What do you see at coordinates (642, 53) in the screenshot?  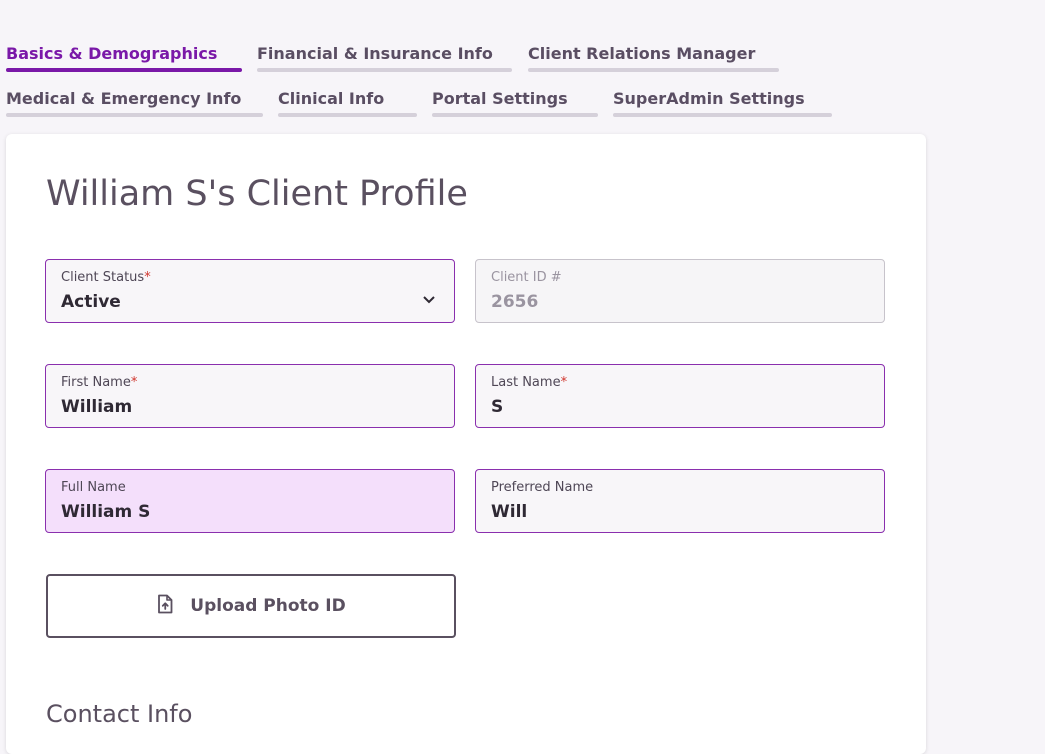 I see `tab-label: Client Relations Manager` at bounding box center [642, 53].